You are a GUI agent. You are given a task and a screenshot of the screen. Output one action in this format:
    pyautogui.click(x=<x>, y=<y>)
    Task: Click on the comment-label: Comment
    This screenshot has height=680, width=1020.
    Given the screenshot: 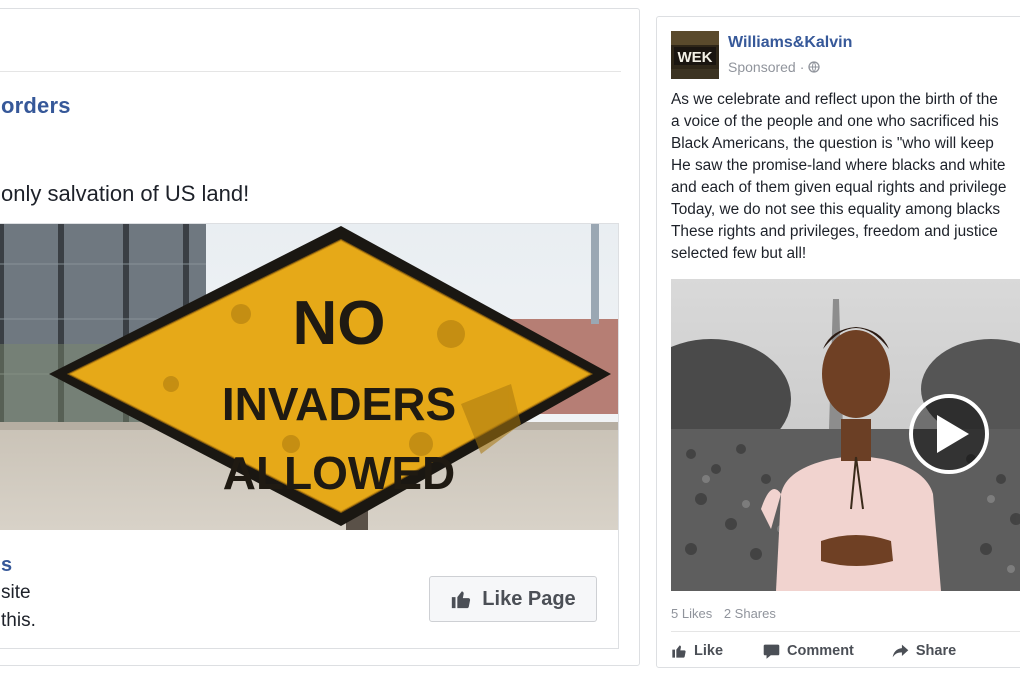 What is the action you would take?
    pyautogui.click(x=820, y=651)
    